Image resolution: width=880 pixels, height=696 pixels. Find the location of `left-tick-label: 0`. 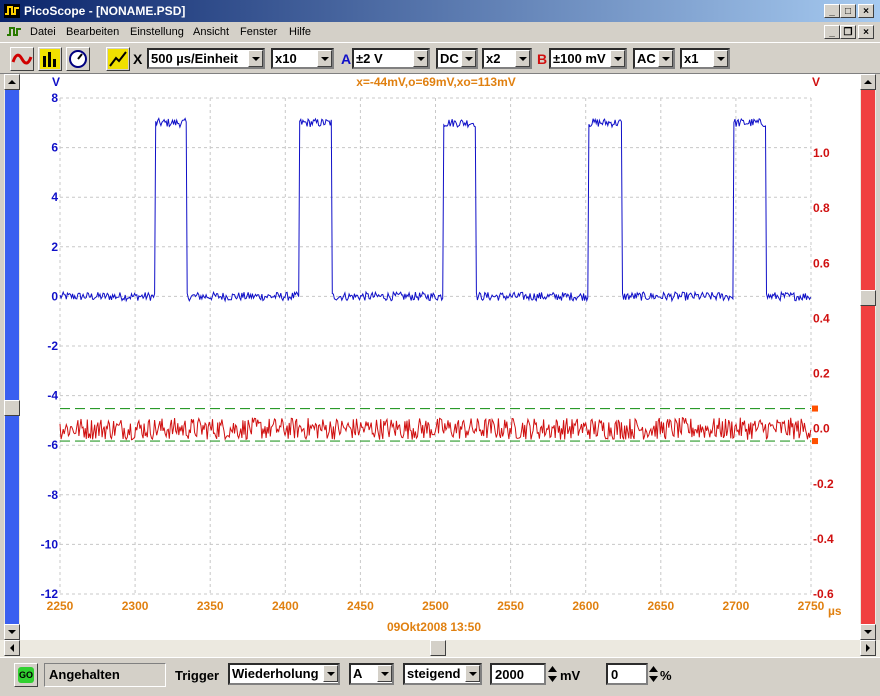

left-tick-label: 0 is located at coordinates (54, 296).